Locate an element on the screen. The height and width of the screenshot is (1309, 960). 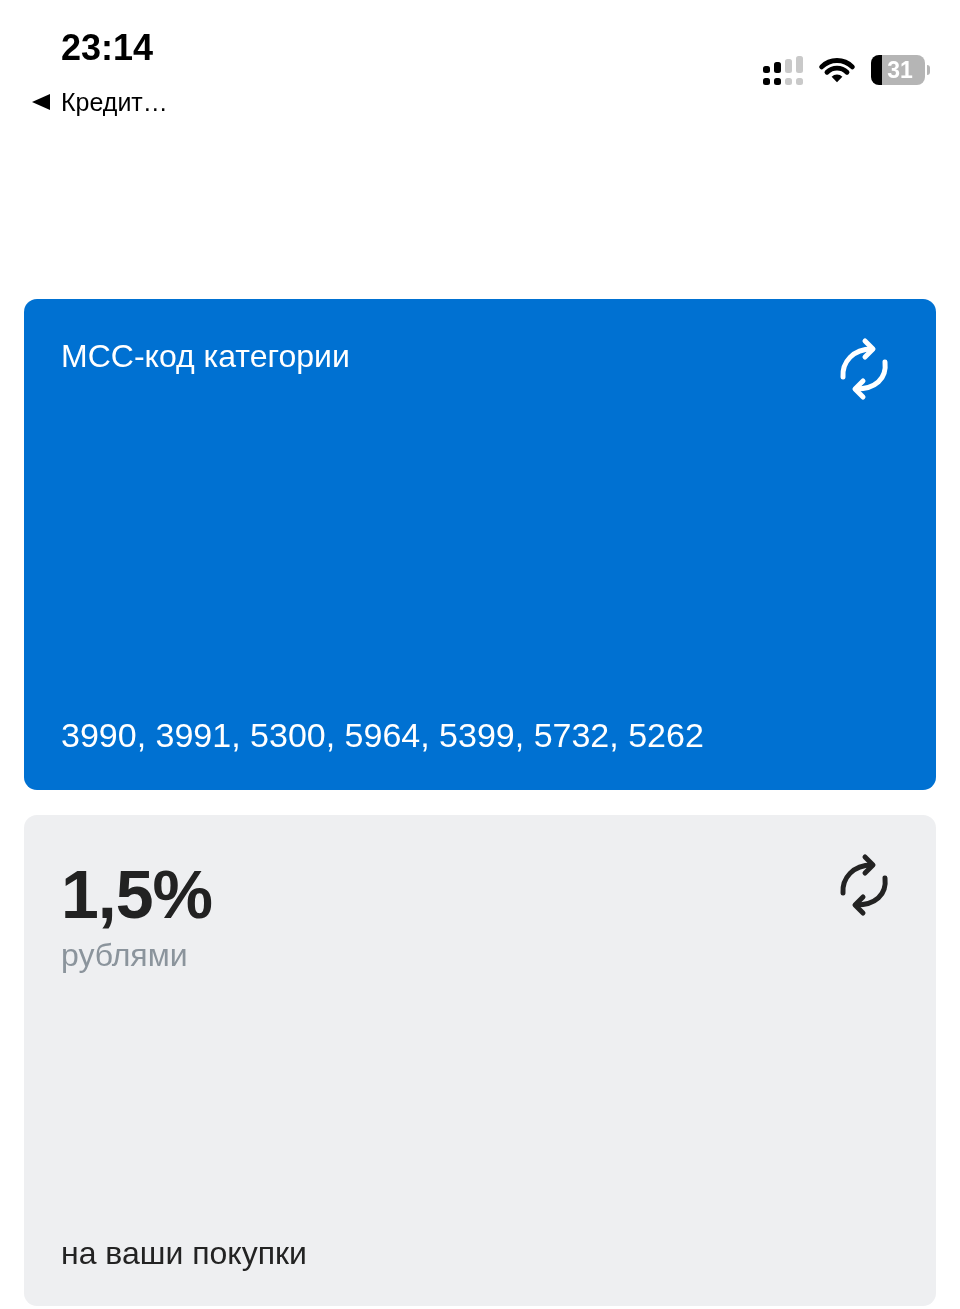
cashback-rate: 1,5% is located at coordinates (136, 894).